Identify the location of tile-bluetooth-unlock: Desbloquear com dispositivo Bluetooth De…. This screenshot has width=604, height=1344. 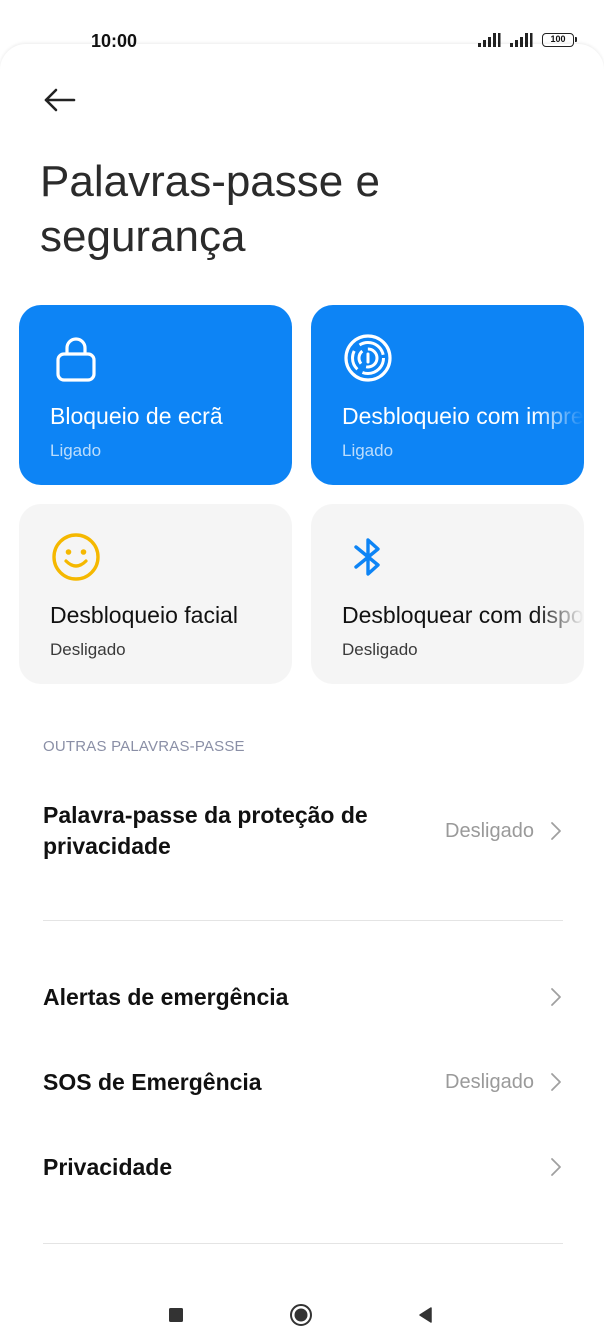
(447, 594).